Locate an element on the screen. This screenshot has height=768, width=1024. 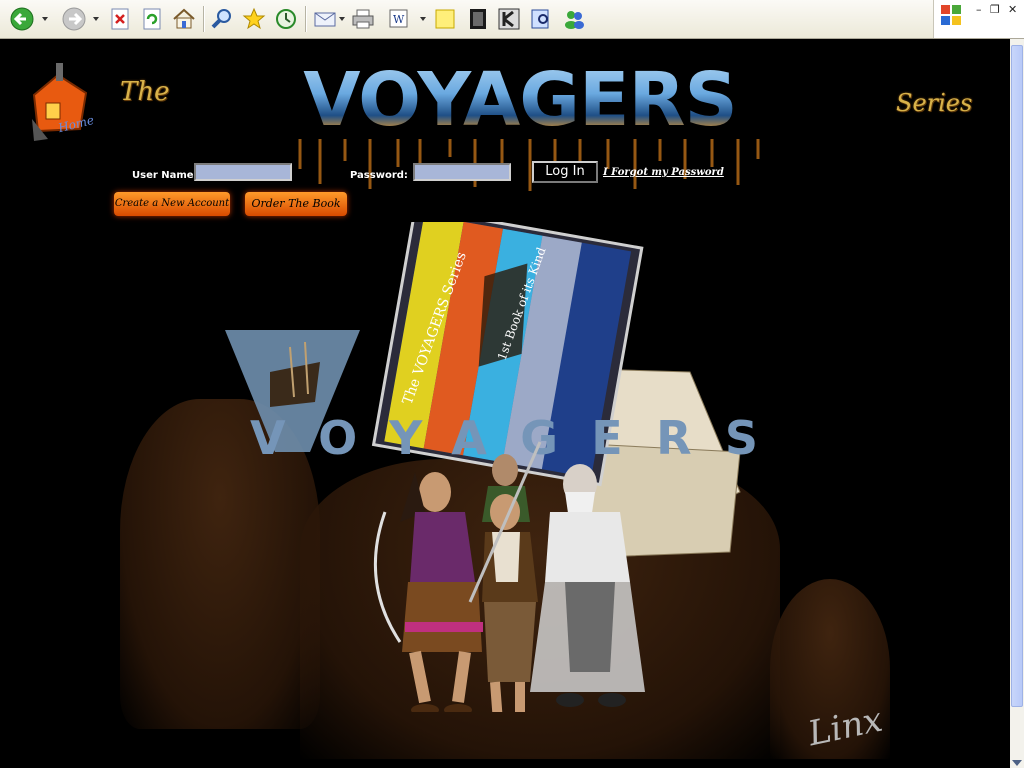
scrollbar-thumb is located at coordinates (1017, 376).